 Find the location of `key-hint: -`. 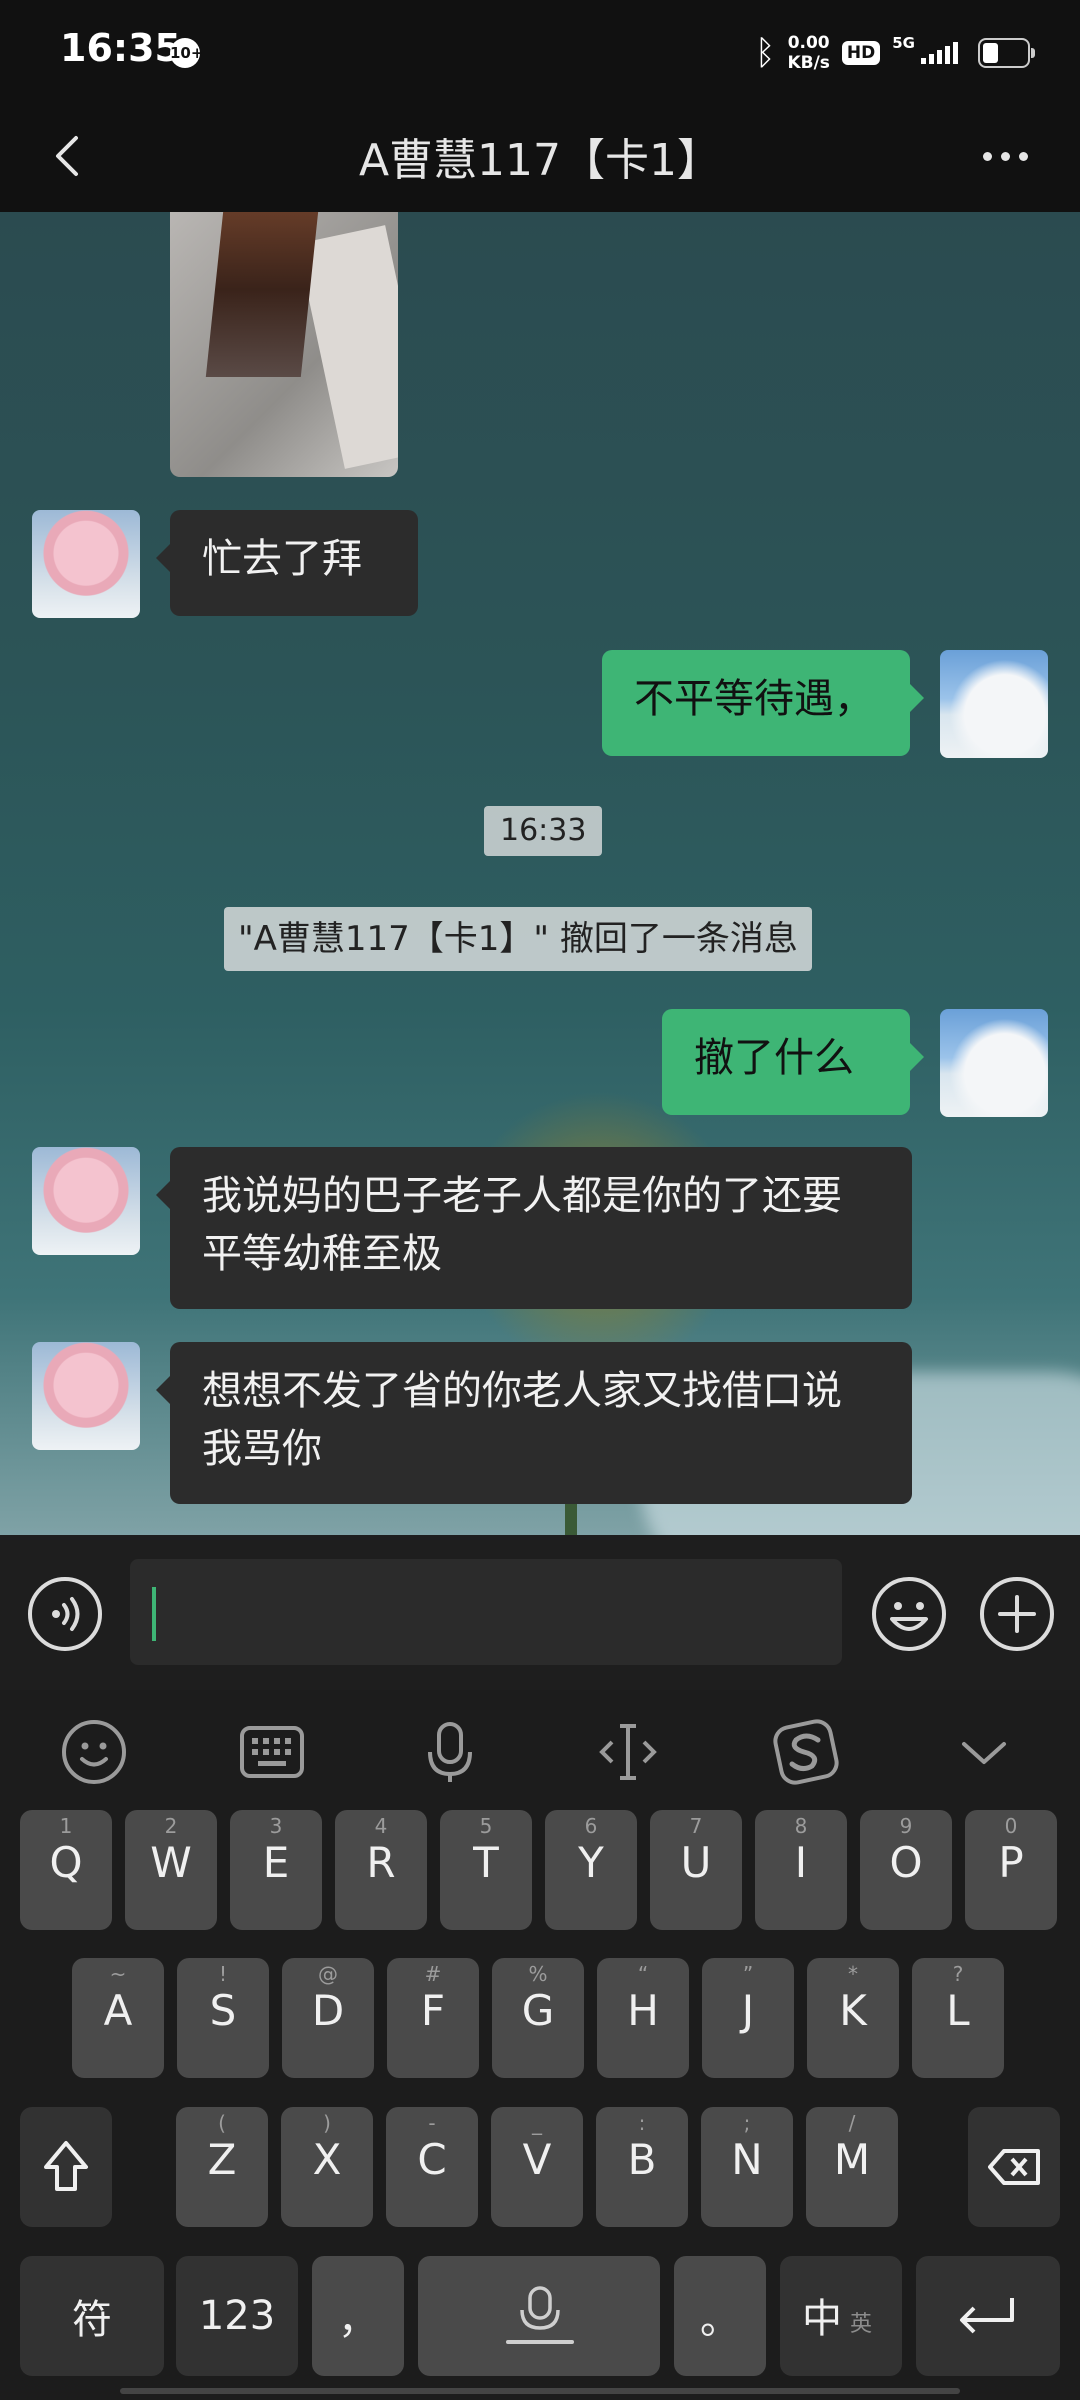

key-hint: - is located at coordinates (432, 2123).